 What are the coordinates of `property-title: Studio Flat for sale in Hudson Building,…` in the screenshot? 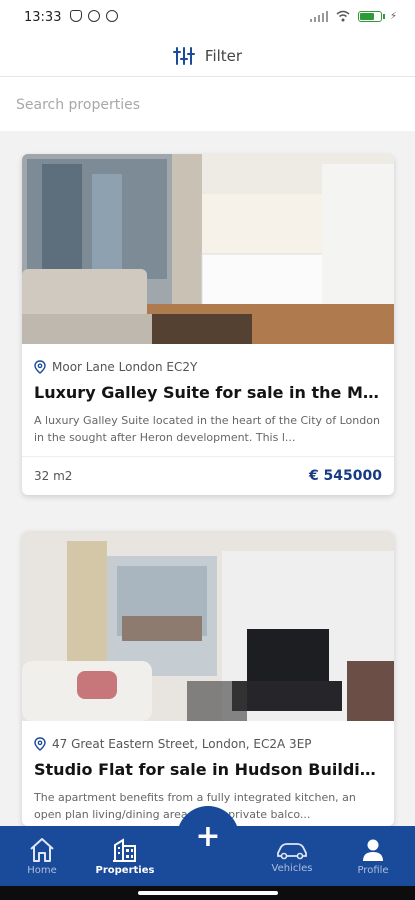 It's located at (208, 769).